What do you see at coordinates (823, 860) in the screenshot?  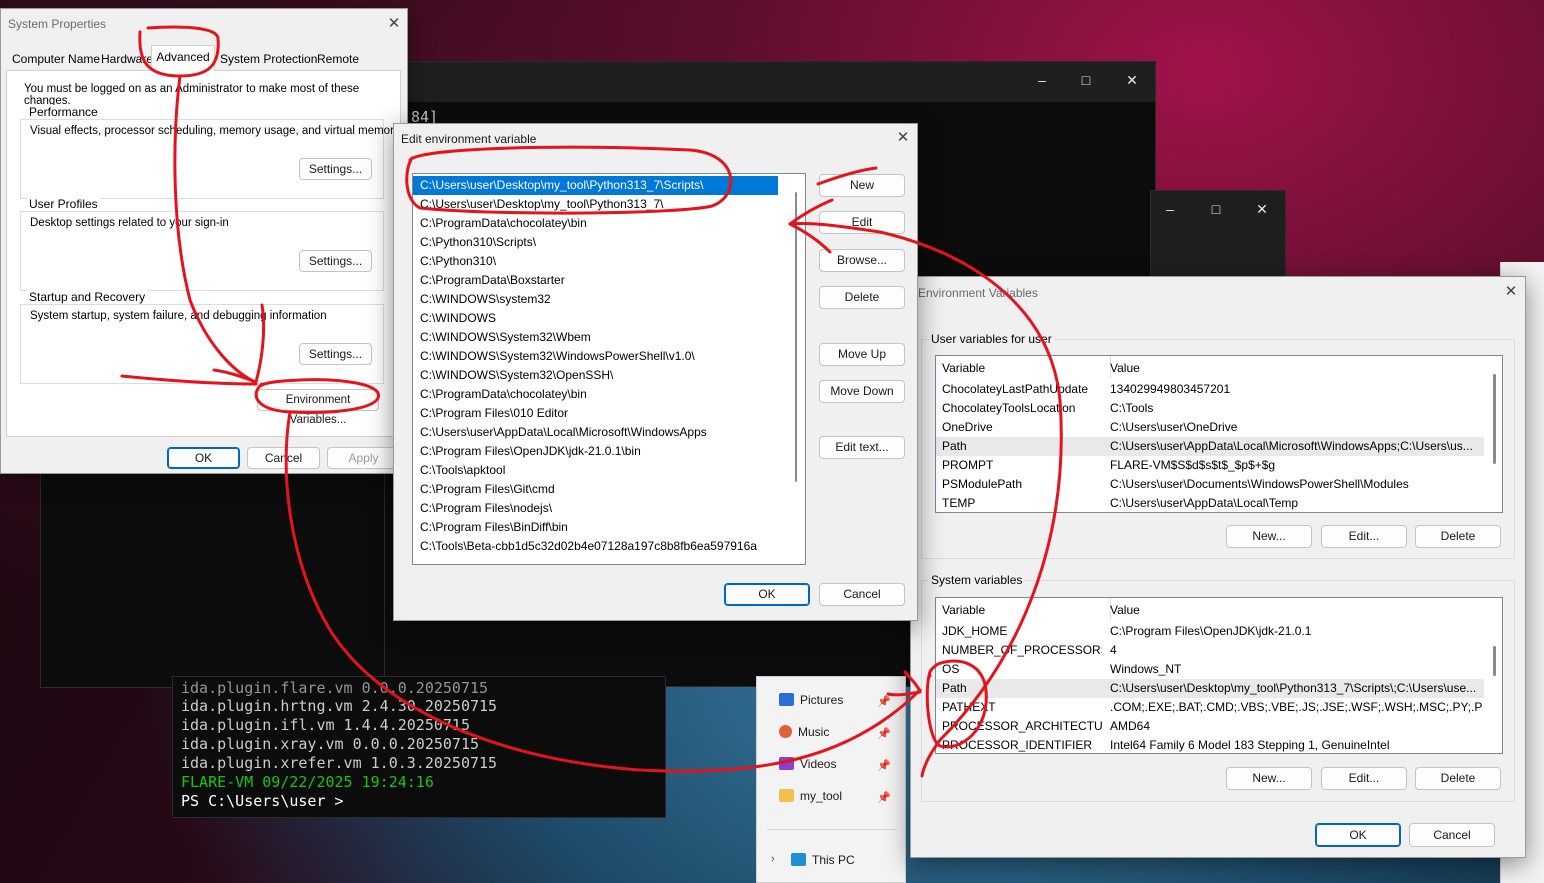 I see `nav-item-this-pc: This PC` at bounding box center [823, 860].